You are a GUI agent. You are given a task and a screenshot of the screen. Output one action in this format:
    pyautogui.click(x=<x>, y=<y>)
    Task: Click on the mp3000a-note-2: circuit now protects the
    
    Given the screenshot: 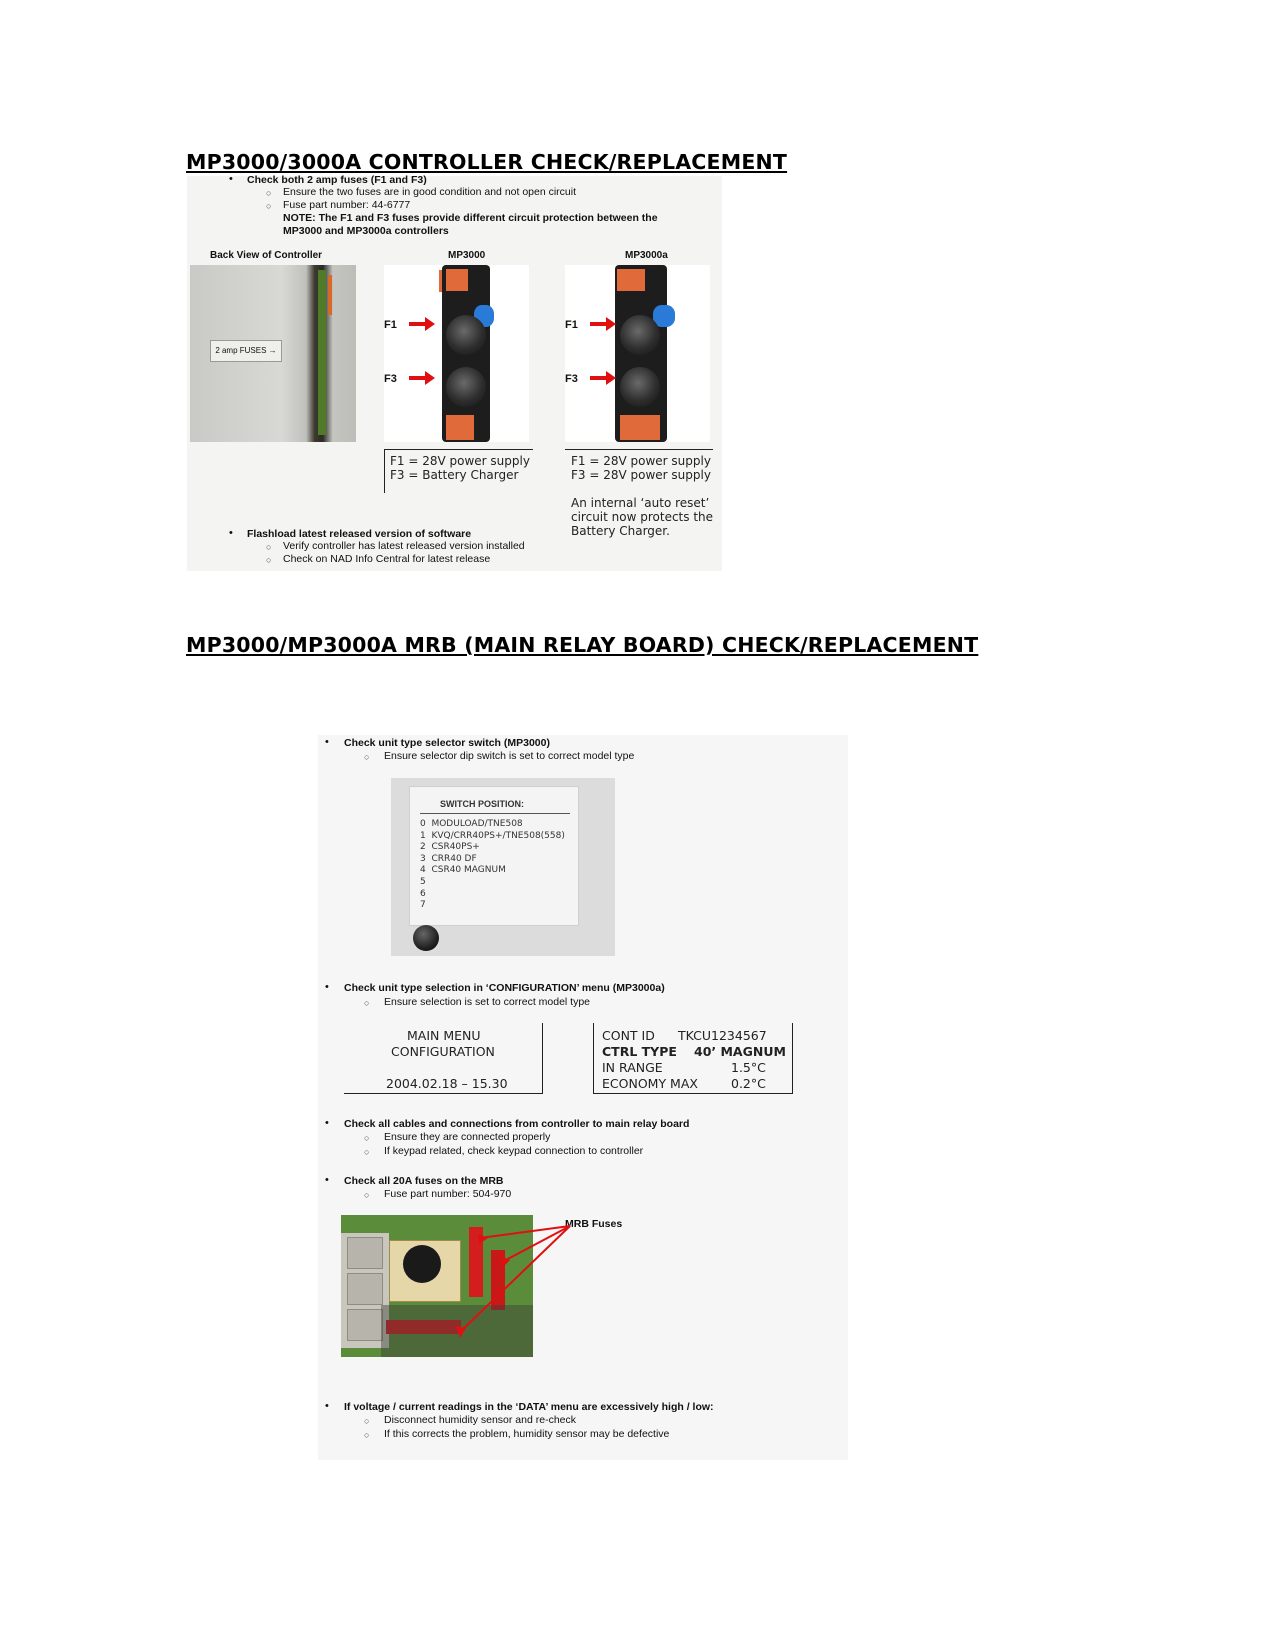 What is the action you would take?
    pyautogui.click(x=642, y=517)
    